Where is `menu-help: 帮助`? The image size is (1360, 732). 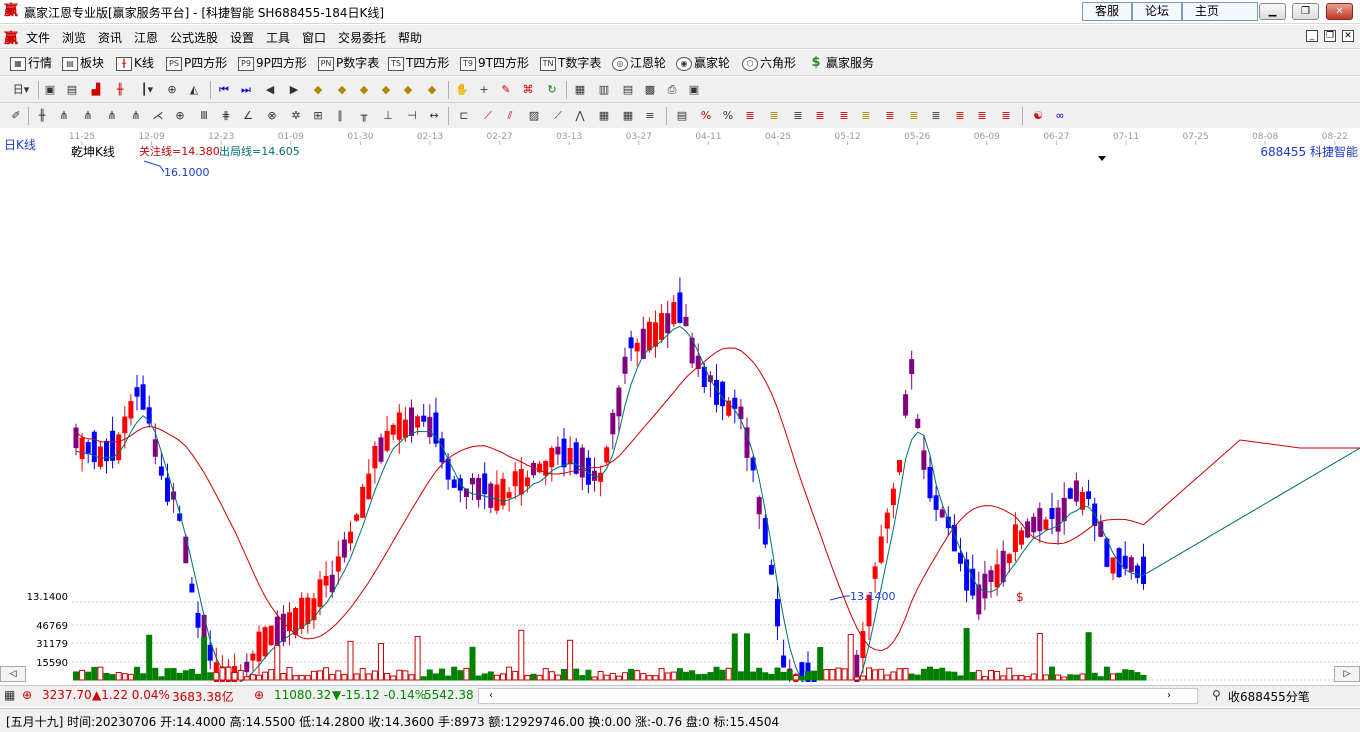 menu-help: 帮助 is located at coordinates (410, 37).